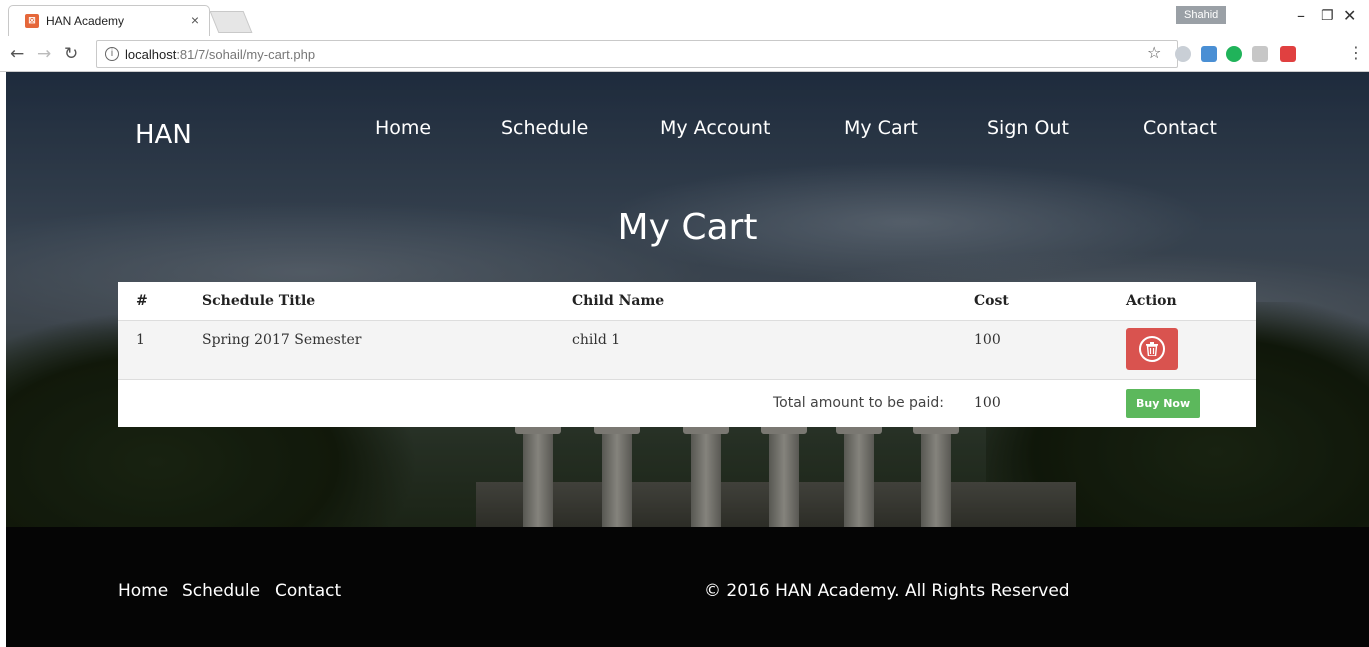 The height and width of the screenshot is (647, 1369). I want to click on trash-icon, so click(1152, 348).